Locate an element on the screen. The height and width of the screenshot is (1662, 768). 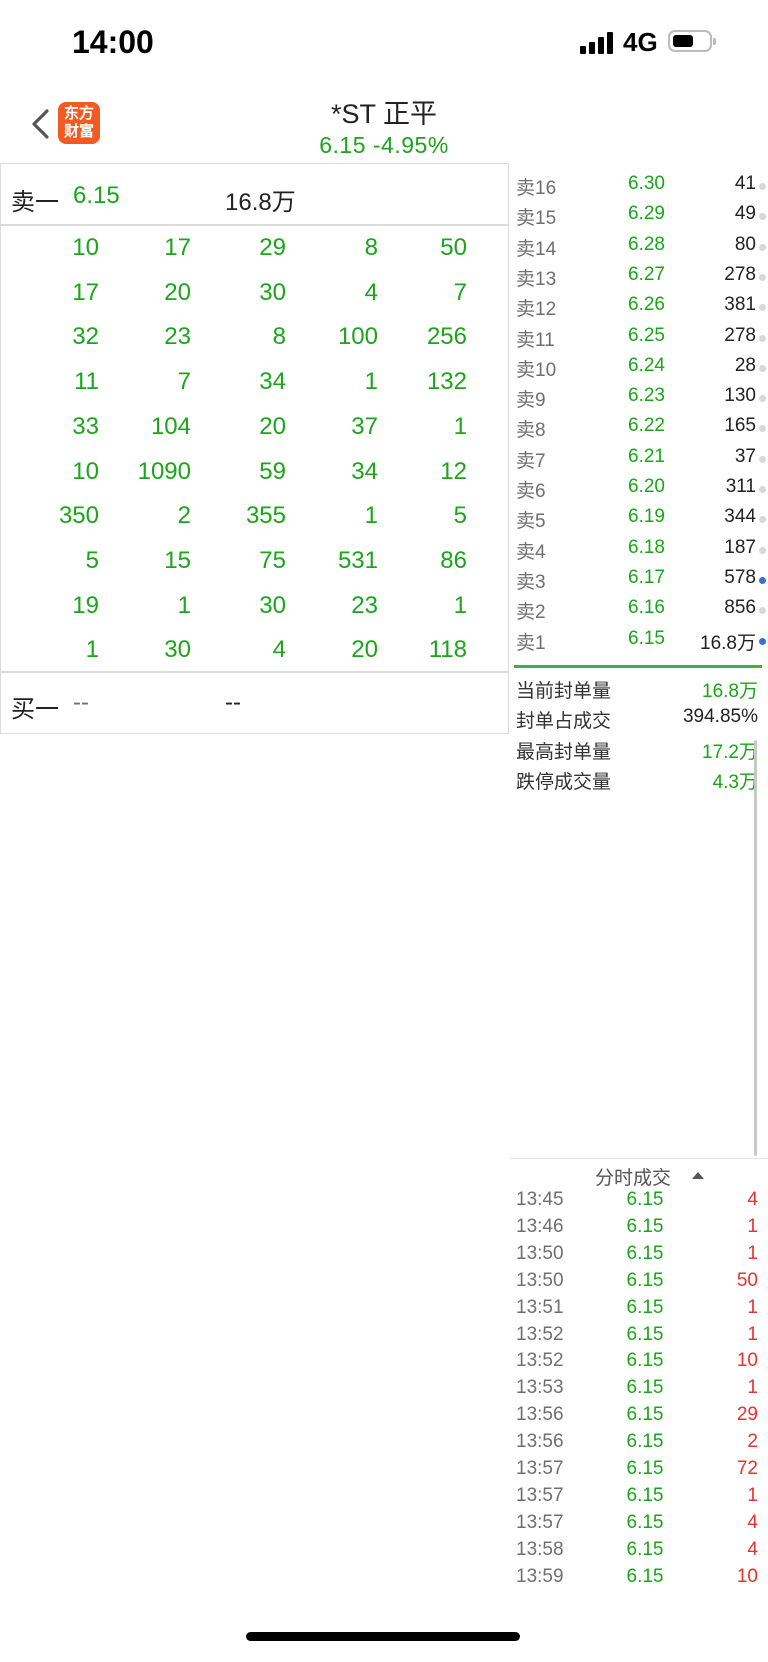
queue-order-volume: 350 is located at coordinates (78, 516).